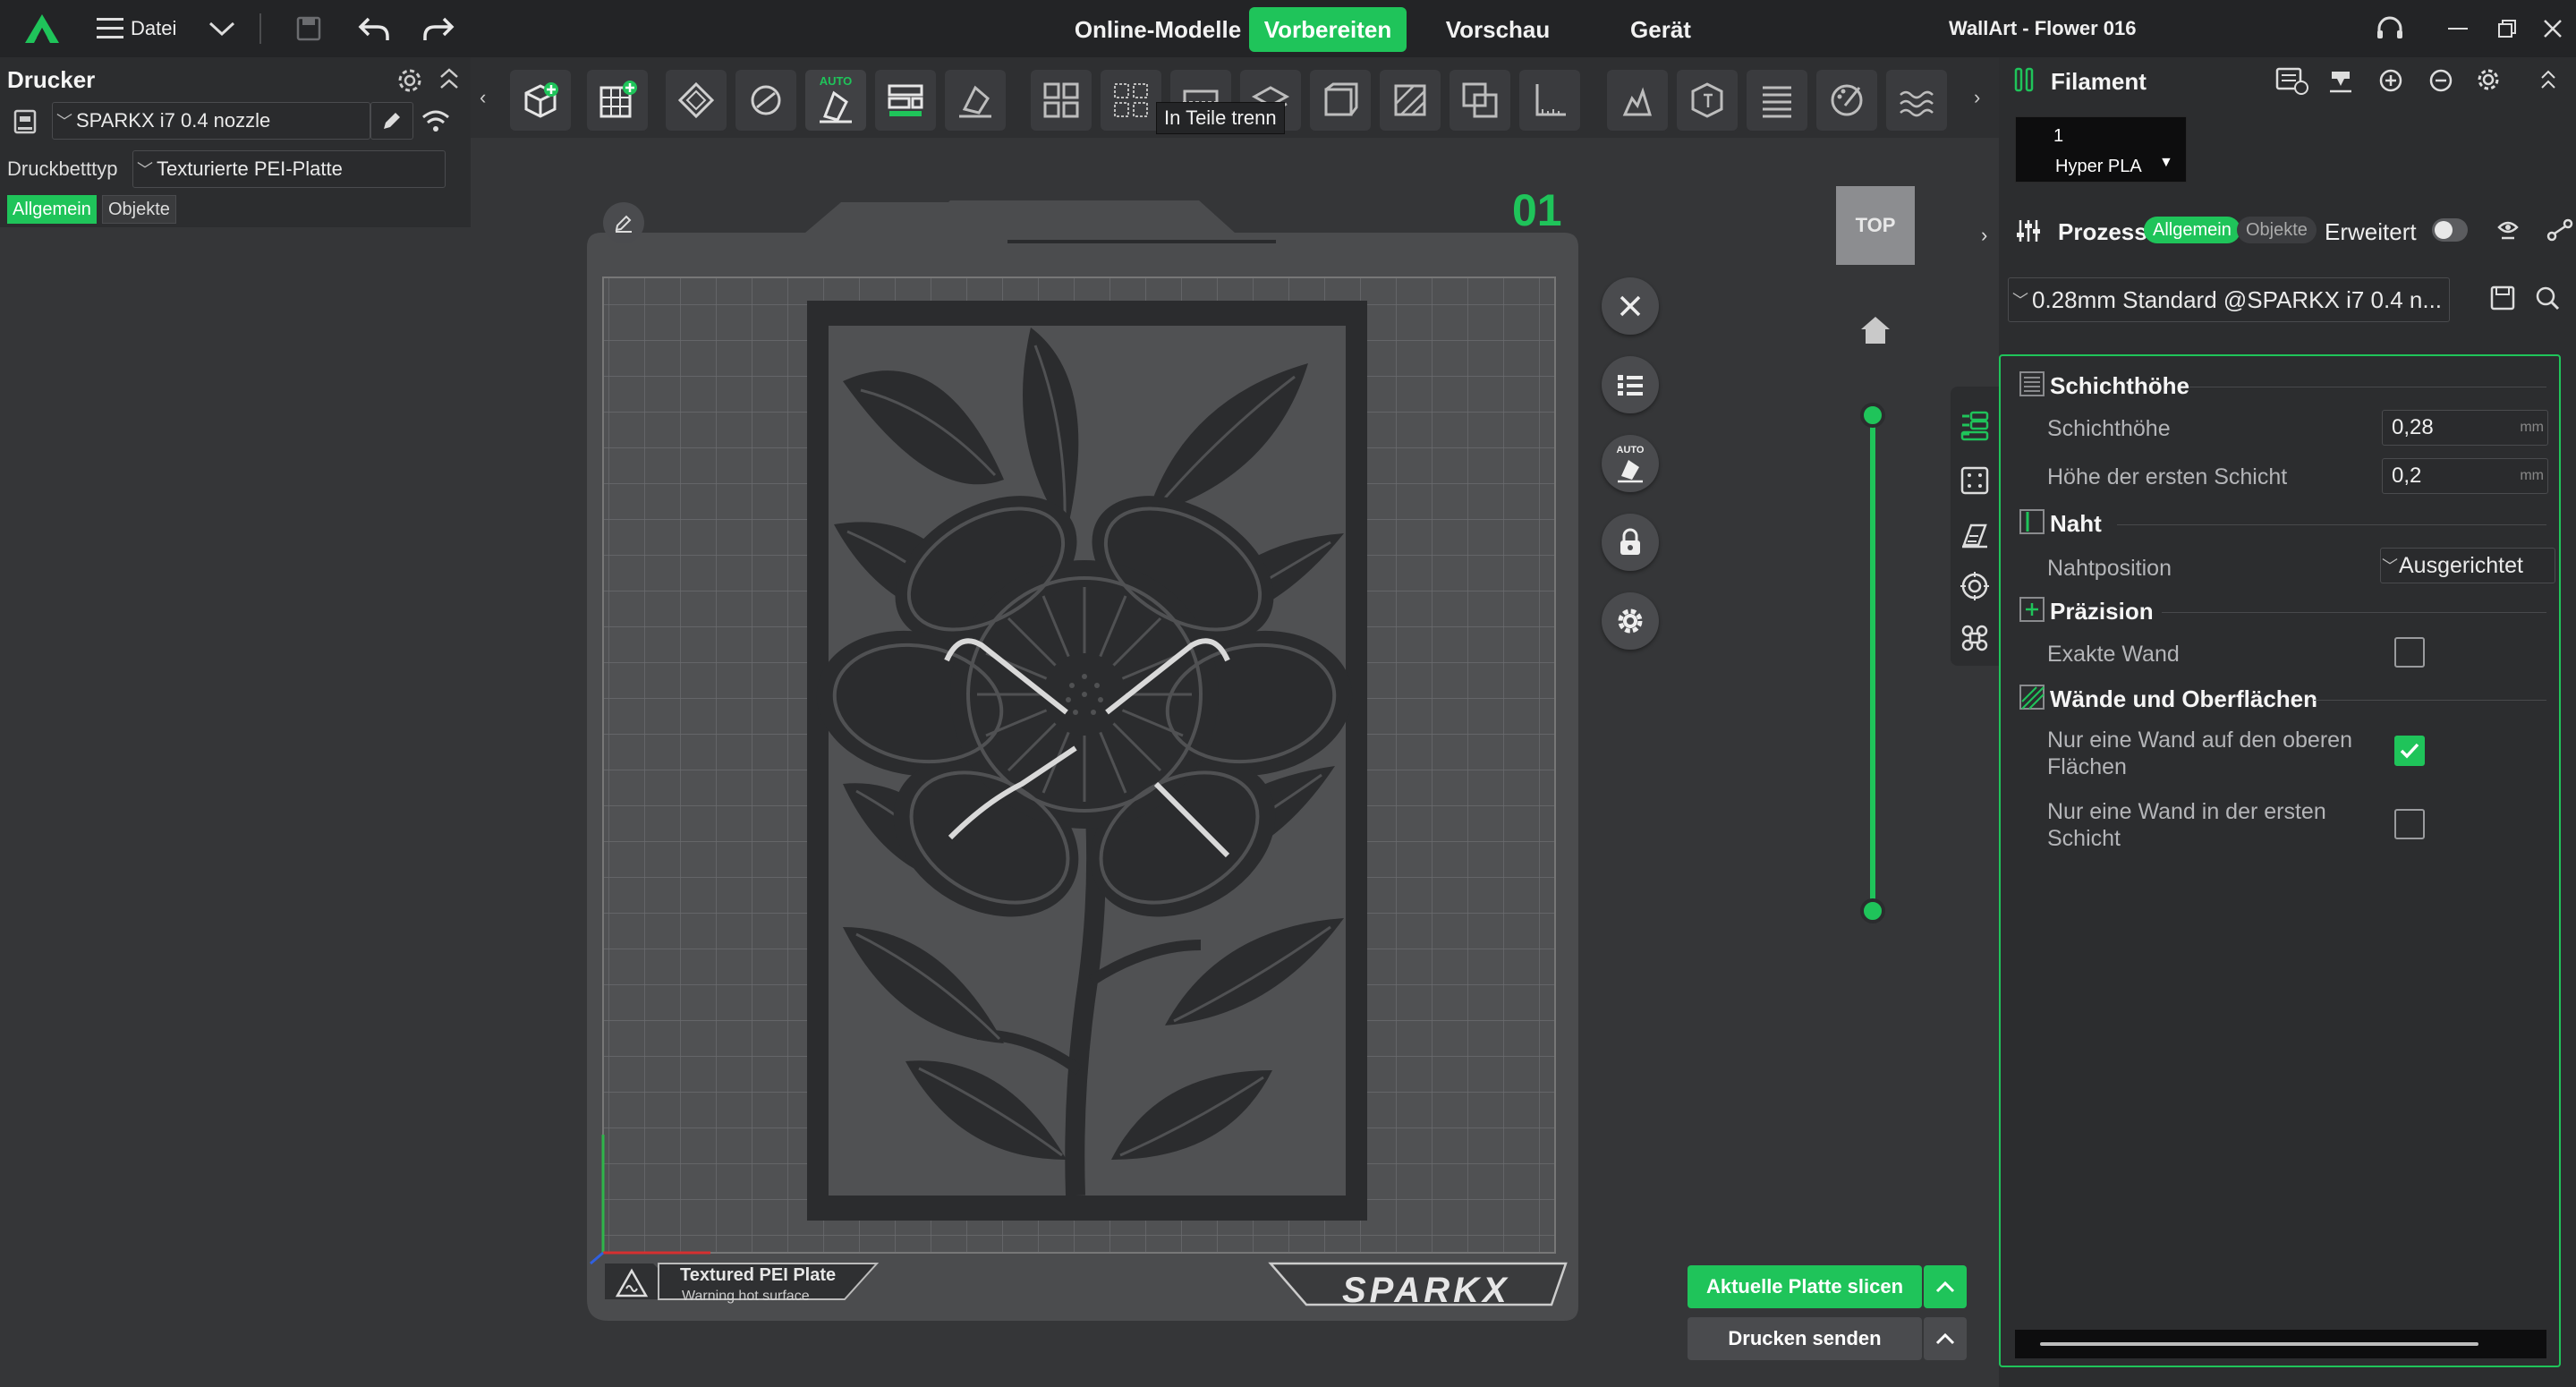 Image resolution: width=2576 pixels, height=1387 pixels. I want to click on caret-down-icon: ▼, so click(2166, 163).